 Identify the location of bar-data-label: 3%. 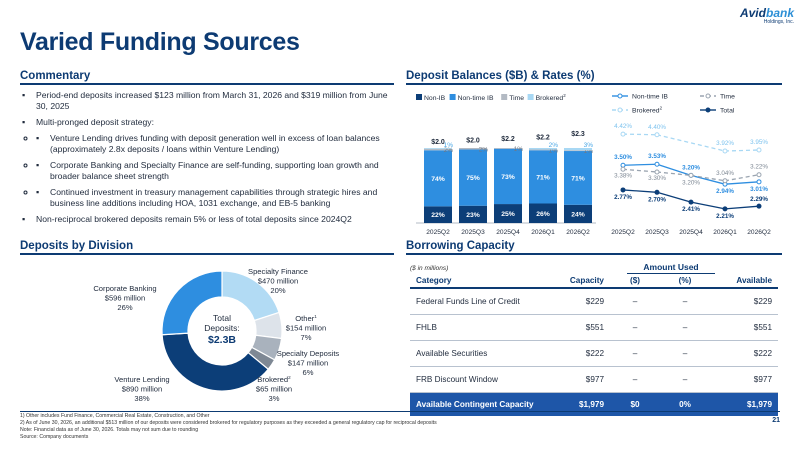
(589, 145).